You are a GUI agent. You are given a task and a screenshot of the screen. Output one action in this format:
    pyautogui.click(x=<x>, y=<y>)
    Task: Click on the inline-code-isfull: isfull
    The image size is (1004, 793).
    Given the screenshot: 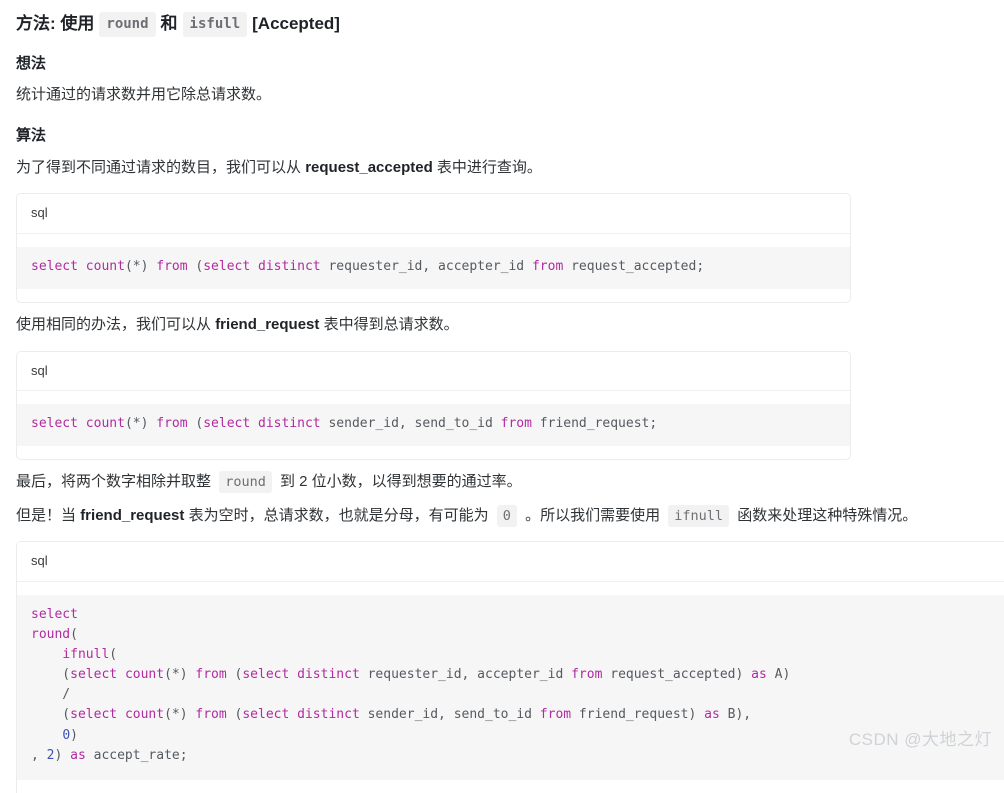 What is the action you would take?
    pyautogui.click(x=215, y=24)
    